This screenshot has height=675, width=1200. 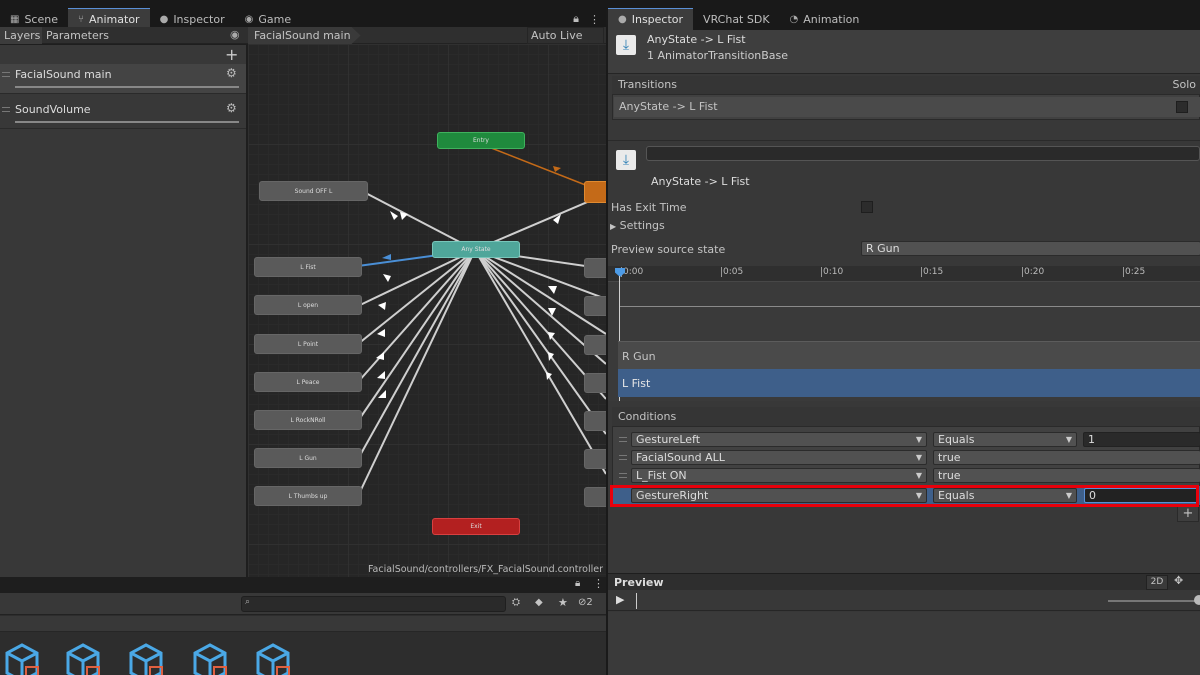 What do you see at coordinates (600, 4) in the screenshot?
I see `top-toolbar` at bounding box center [600, 4].